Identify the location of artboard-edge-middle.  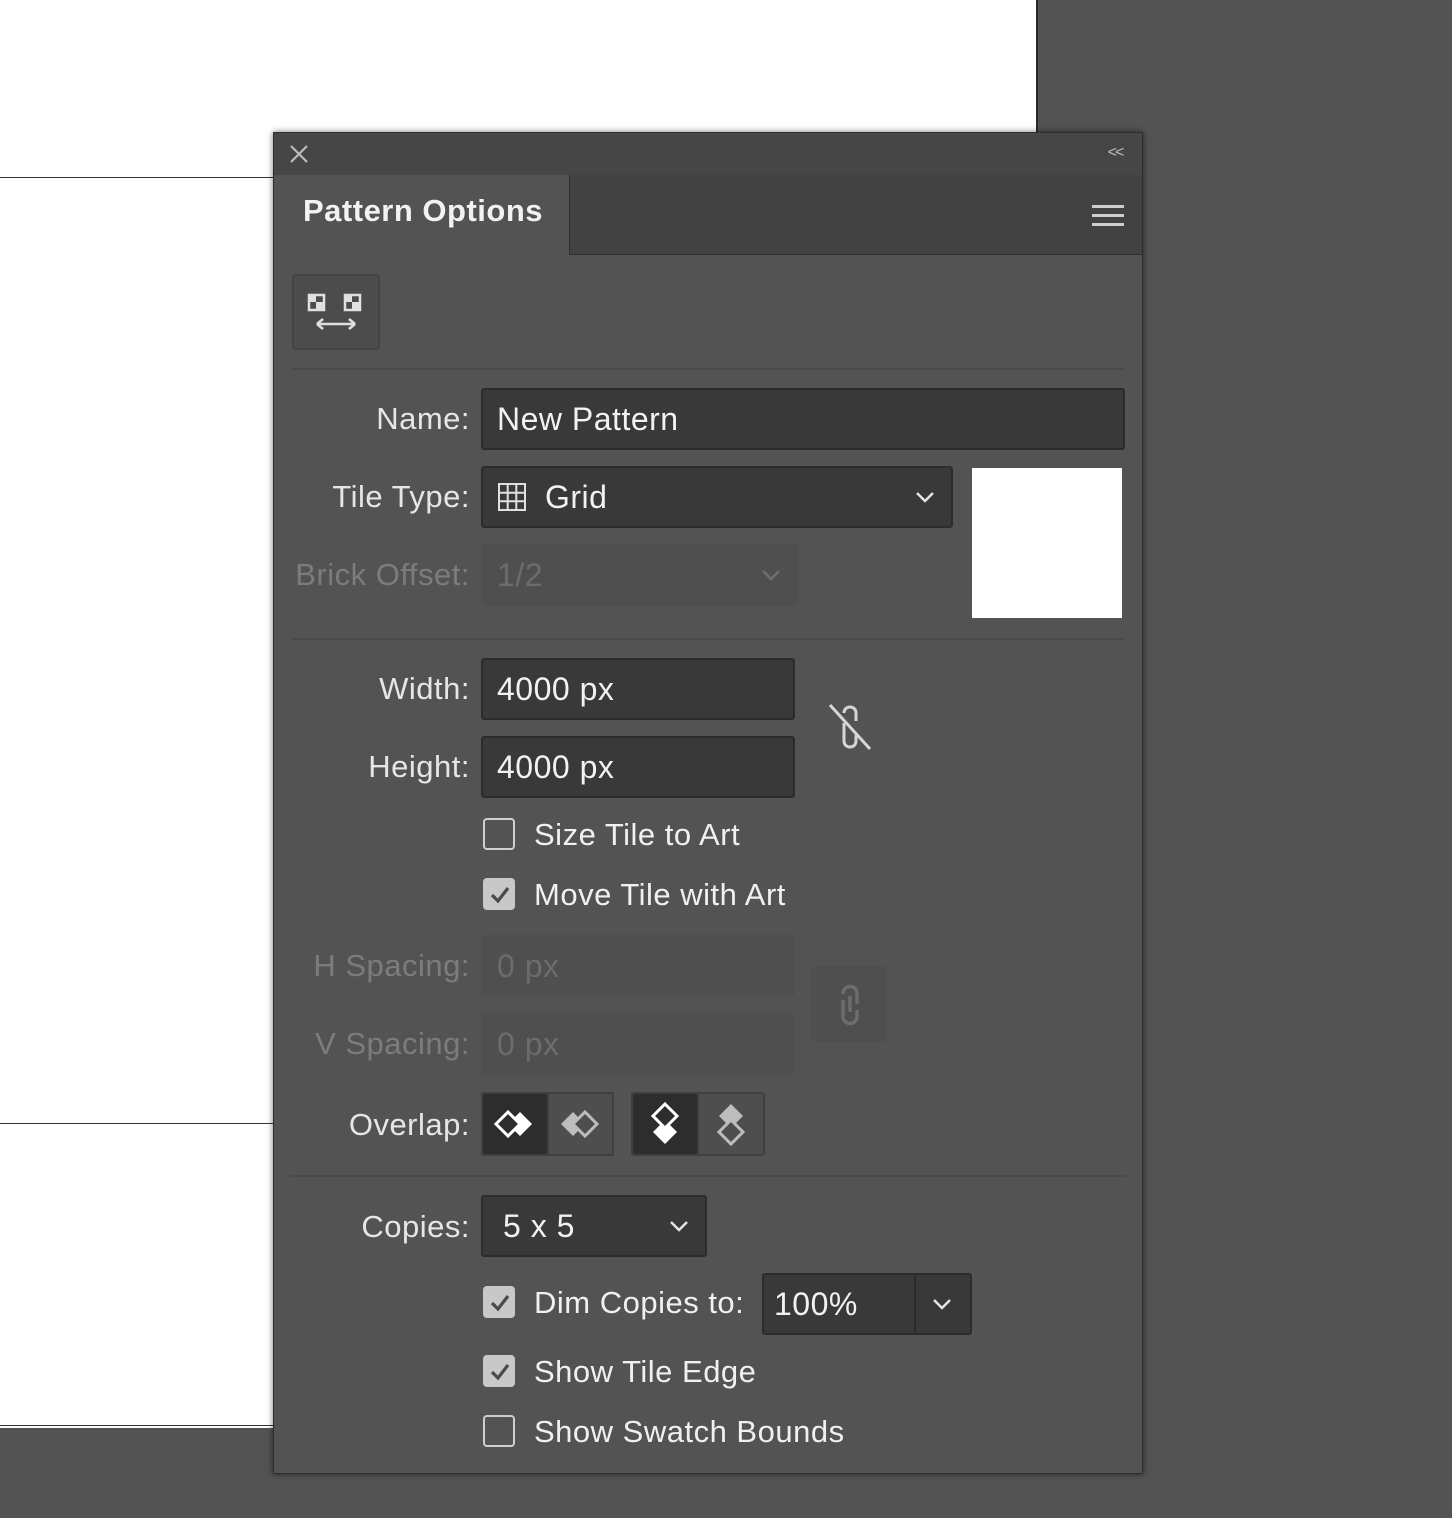
(138, 1123).